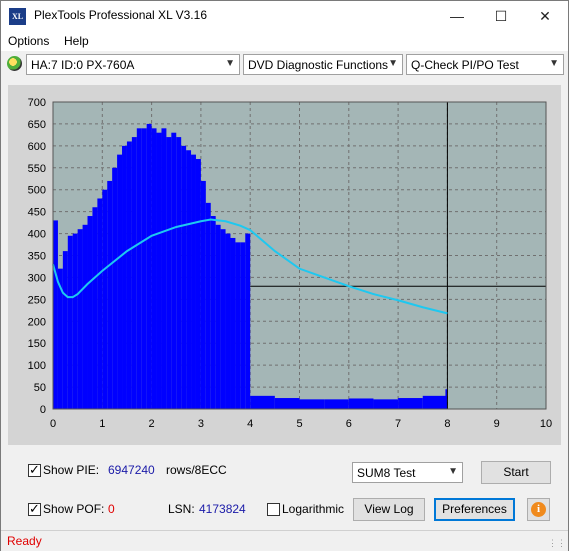 The height and width of the screenshot is (551, 569). What do you see at coordinates (40, 388) in the screenshot?
I see `y-tick-label: 50` at bounding box center [40, 388].